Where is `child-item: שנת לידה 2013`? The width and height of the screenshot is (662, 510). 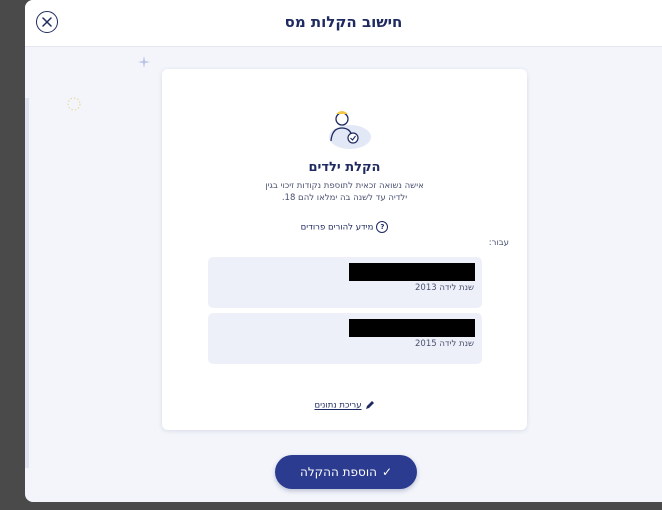 child-item: שנת לידה 2013 is located at coordinates (345, 282).